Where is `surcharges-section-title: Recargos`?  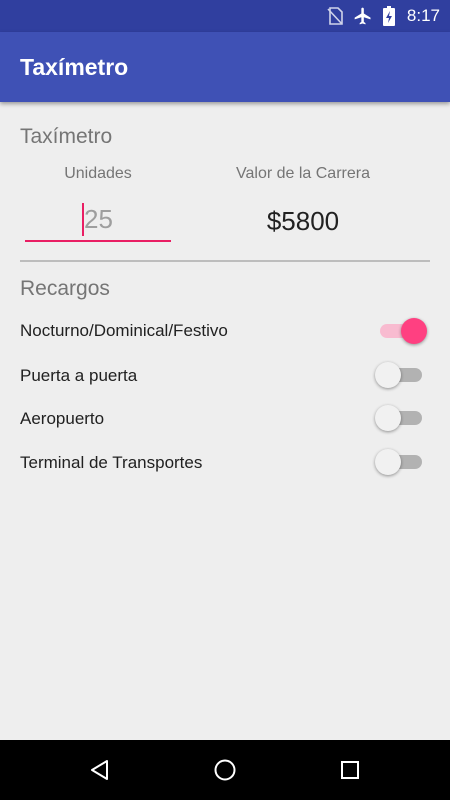
surcharges-section-title: Recargos is located at coordinates (65, 288).